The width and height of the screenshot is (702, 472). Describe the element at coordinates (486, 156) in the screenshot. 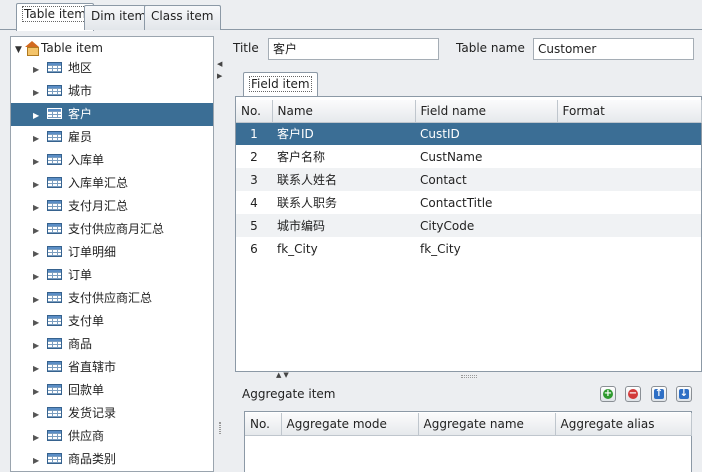

I see `cell-field-name: CustName` at that location.